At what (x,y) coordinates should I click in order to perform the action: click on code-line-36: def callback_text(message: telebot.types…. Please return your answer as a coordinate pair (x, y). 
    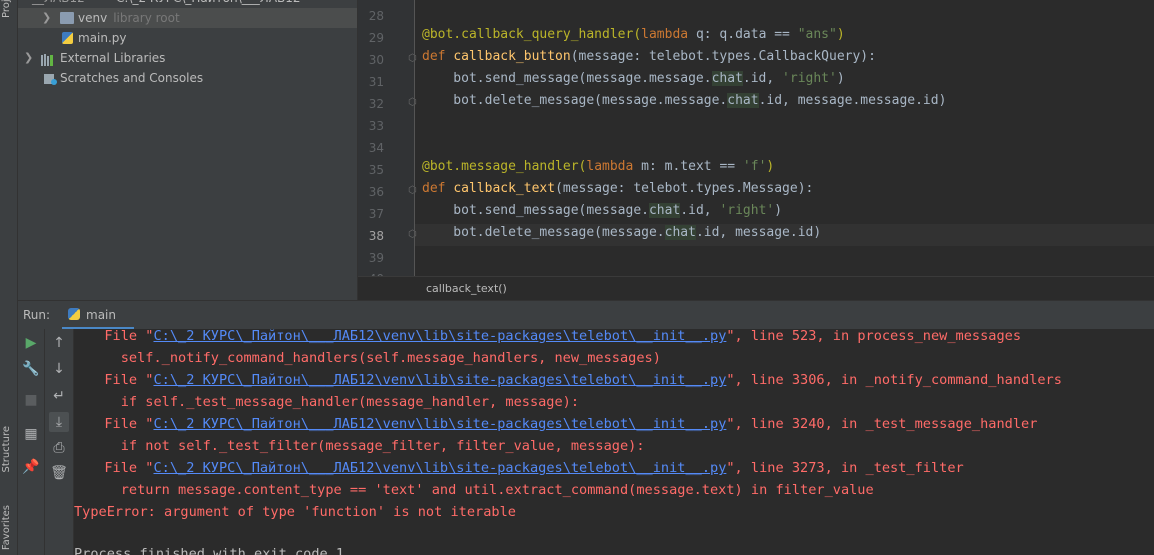
    Looking at the image, I should click on (618, 188).